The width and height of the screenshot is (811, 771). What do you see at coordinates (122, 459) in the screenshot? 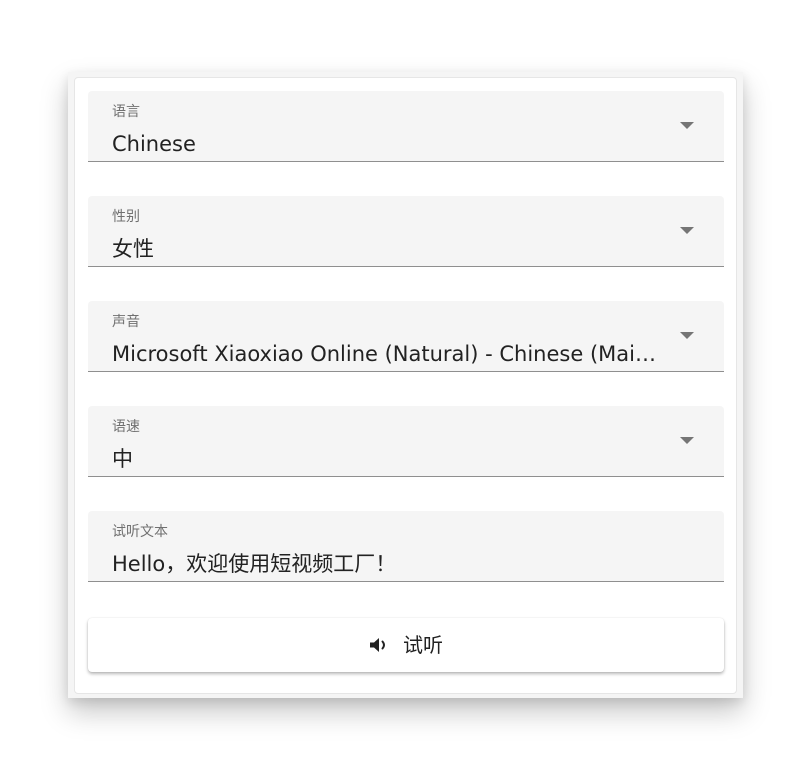
I see `rate-value: 中` at bounding box center [122, 459].